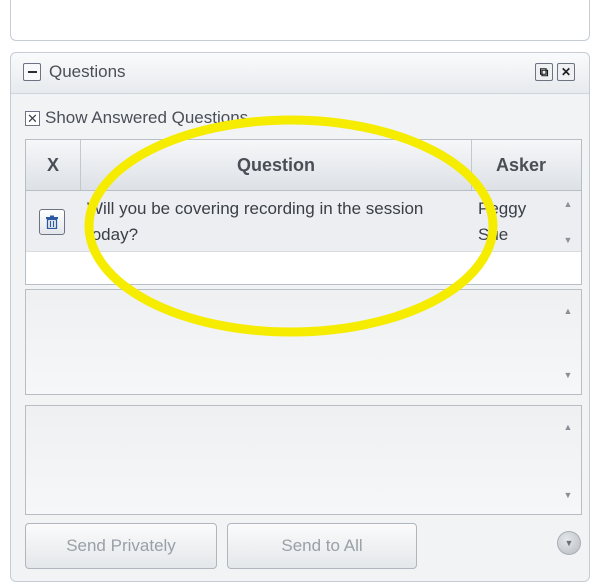  What do you see at coordinates (568, 342) in the screenshot?
I see `answer-scrollbar: ▲ ▼` at bounding box center [568, 342].